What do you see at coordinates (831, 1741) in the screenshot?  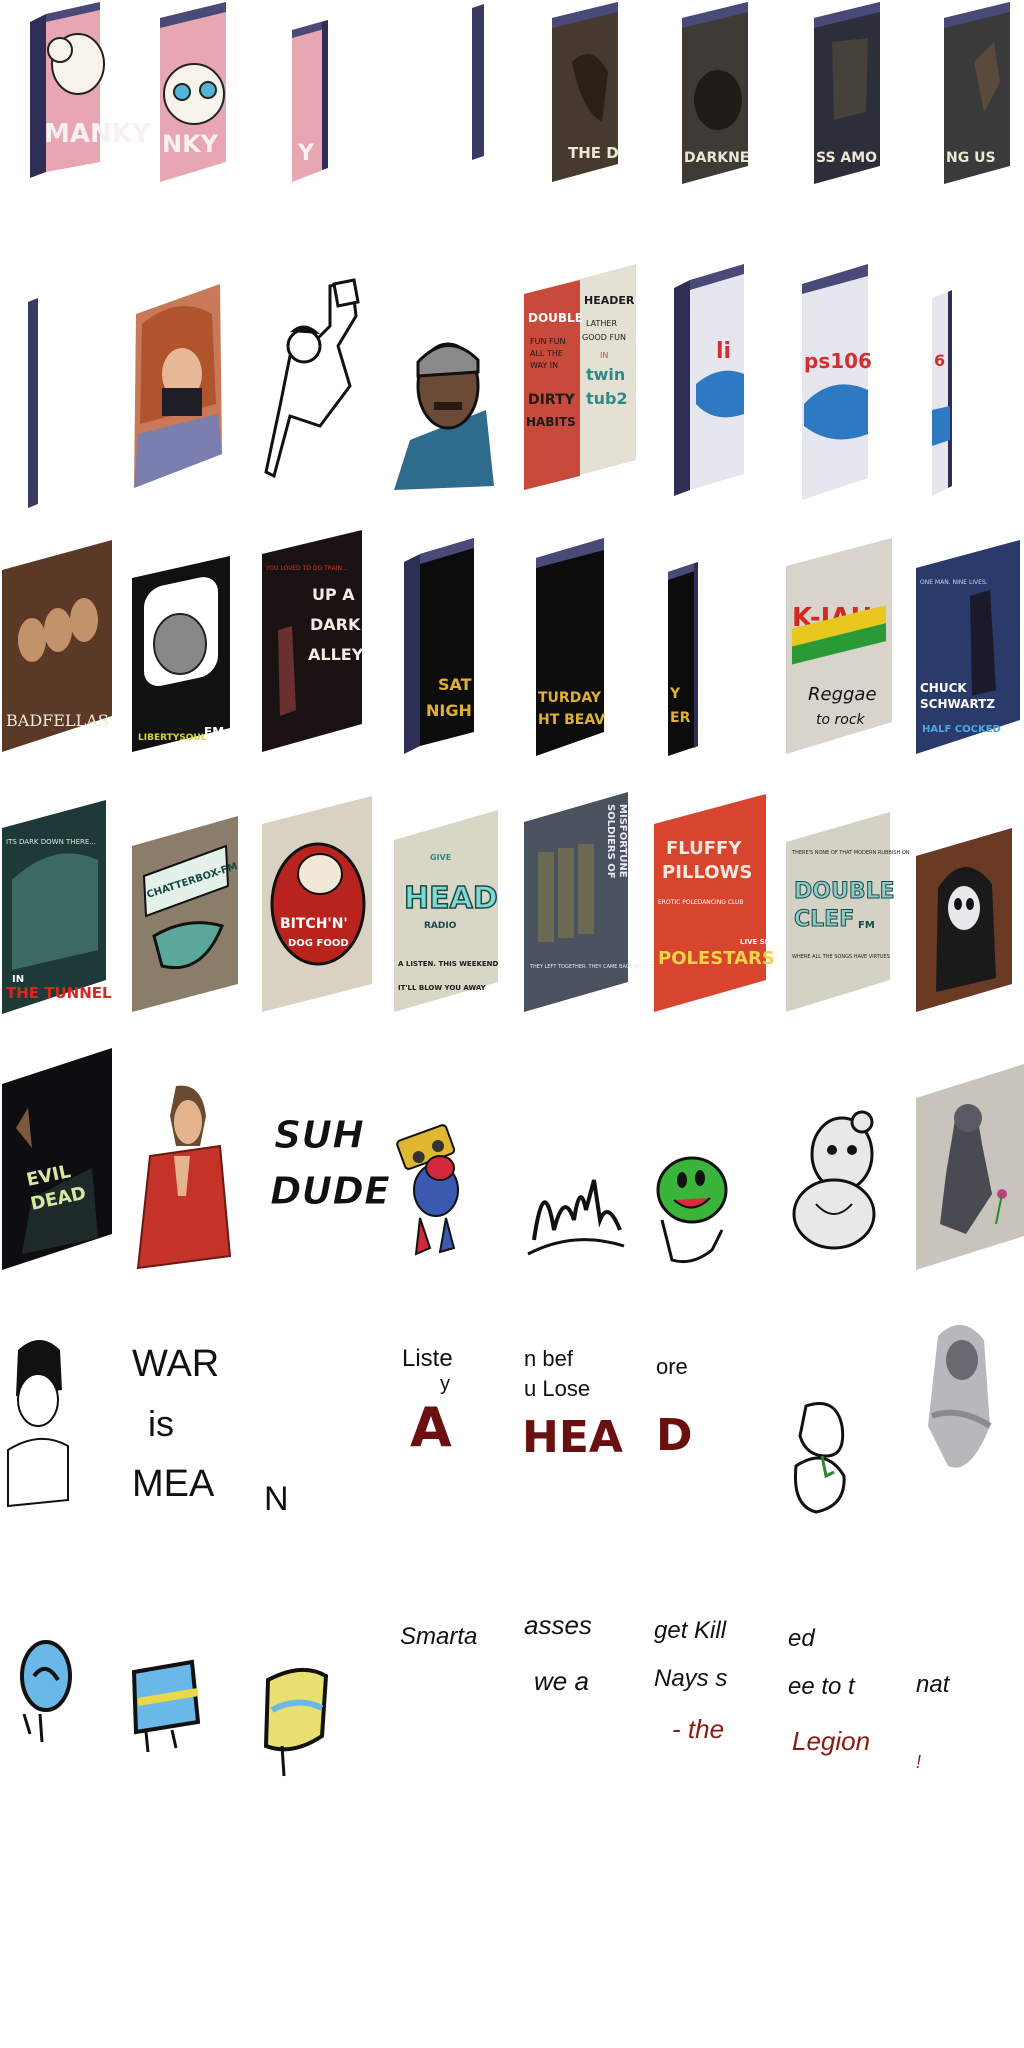 I see `legion-text-3: Legion` at bounding box center [831, 1741].